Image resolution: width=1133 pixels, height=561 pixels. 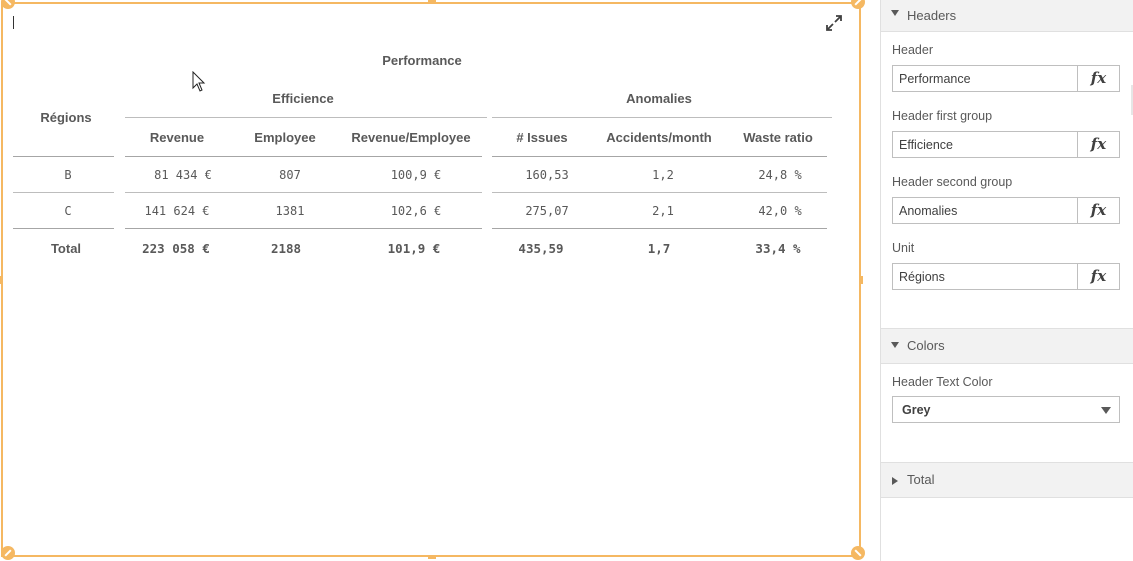 I want to click on total-label: Total, so click(x=66, y=248).